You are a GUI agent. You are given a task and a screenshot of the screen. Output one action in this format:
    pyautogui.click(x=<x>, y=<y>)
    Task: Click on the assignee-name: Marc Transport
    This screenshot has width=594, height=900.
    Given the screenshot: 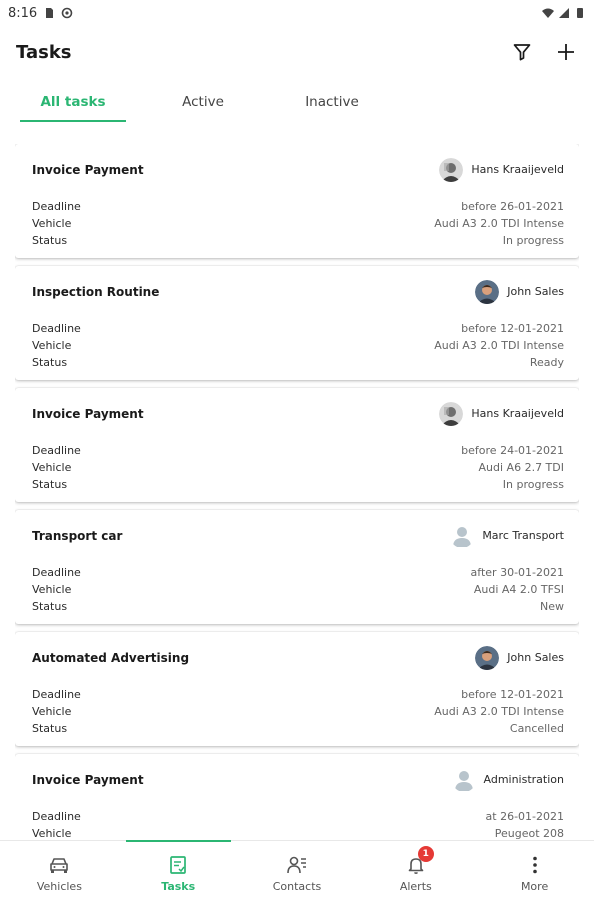 What is the action you would take?
    pyautogui.click(x=523, y=535)
    